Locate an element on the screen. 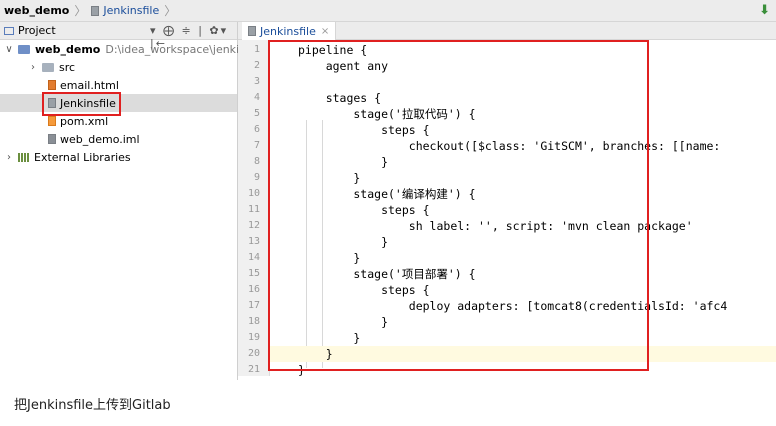 The width and height of the screenshot is (776, 426). line-number: 16 is located at coordinates (253, 289).